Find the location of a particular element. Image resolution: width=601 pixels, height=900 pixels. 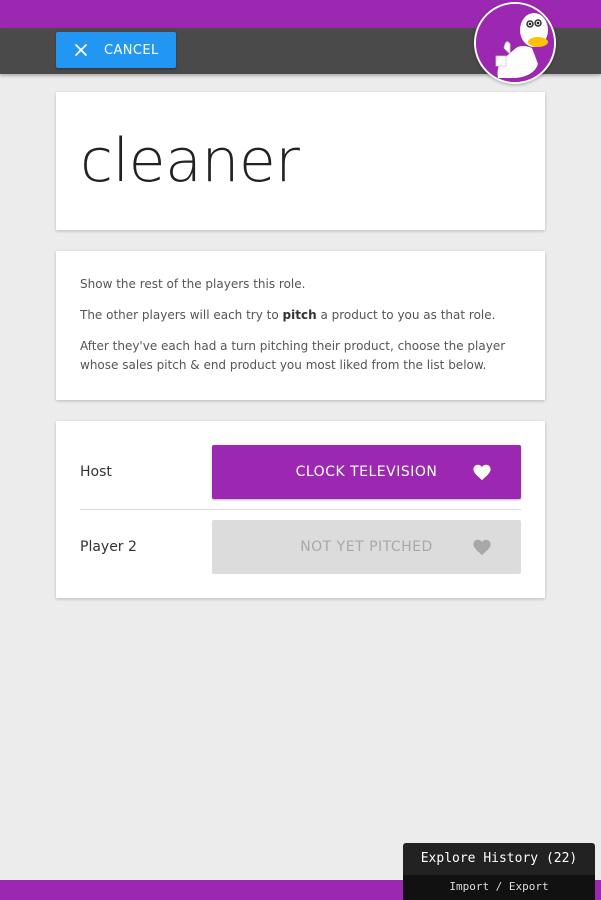

player-name: Player 2 is located at coordinates (108, 547).